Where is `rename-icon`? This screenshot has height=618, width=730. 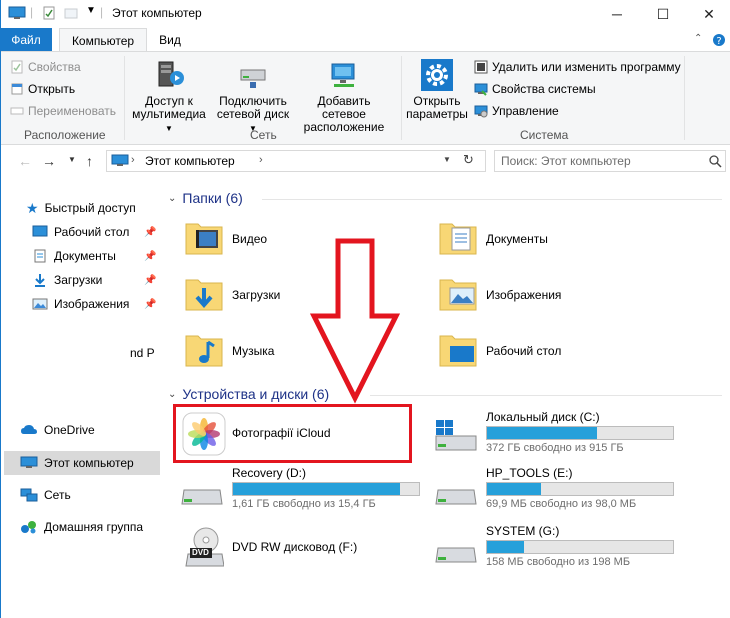
rename-icon is located at coordinates (17, 111).